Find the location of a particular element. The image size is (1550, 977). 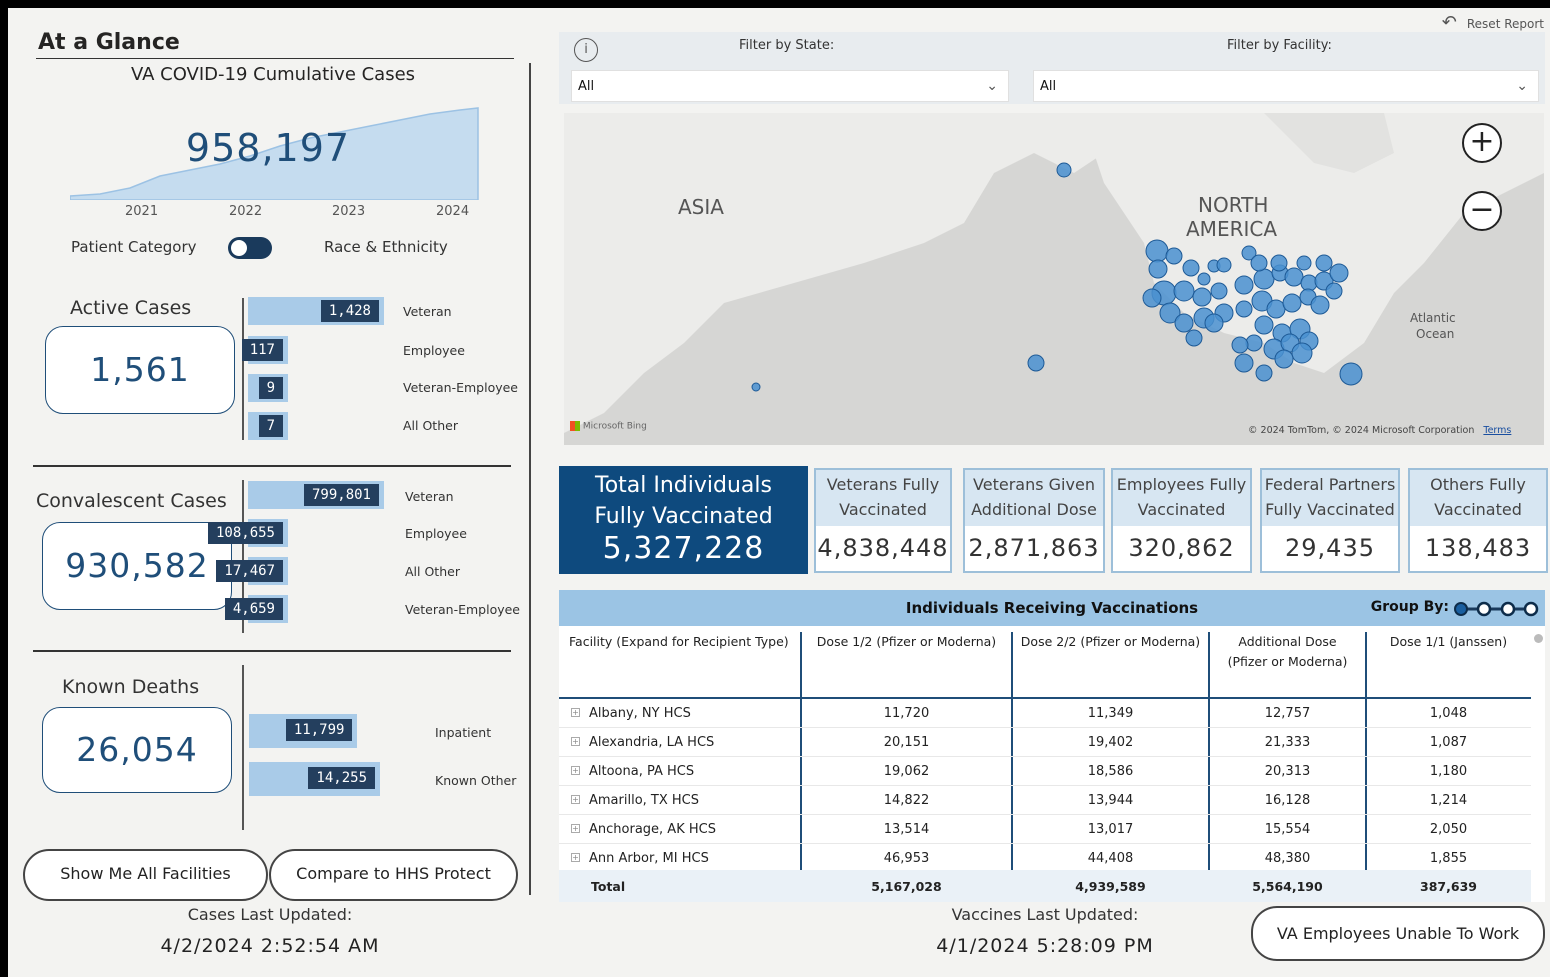

kpi-label: Veterans Given Additional Dose is located at coordinates (1034, 498).